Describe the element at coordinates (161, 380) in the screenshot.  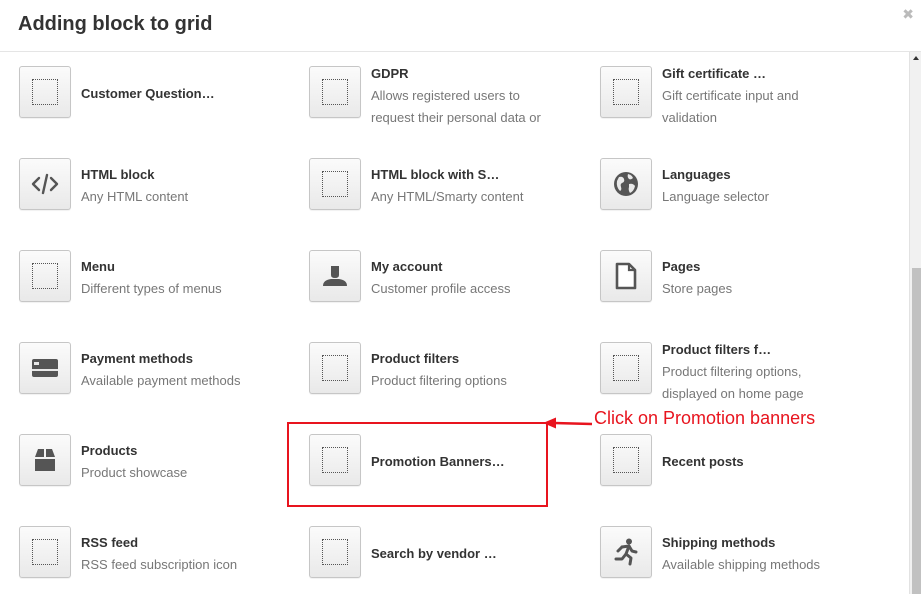
I see `block-description: Available payment methods` at that location.